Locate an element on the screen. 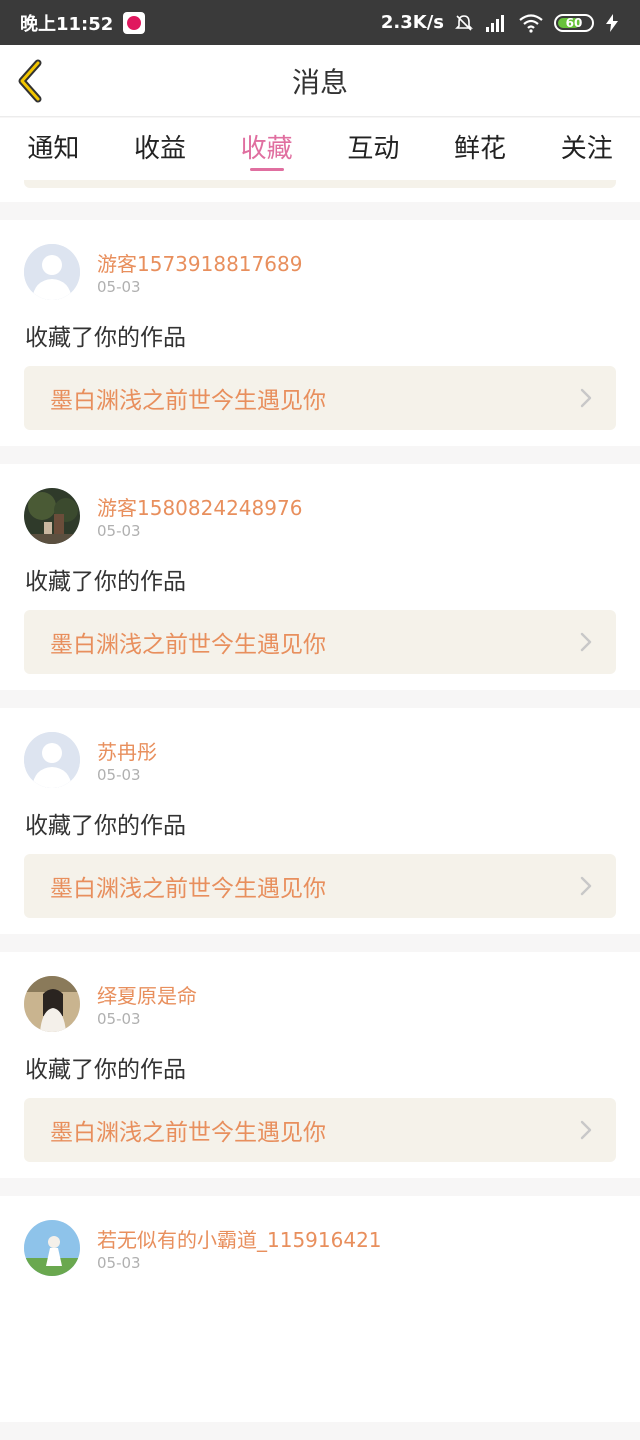 The width and height of the screenshot is (640, 1440). battery-level: 60 is located at coordinates (574, 22).